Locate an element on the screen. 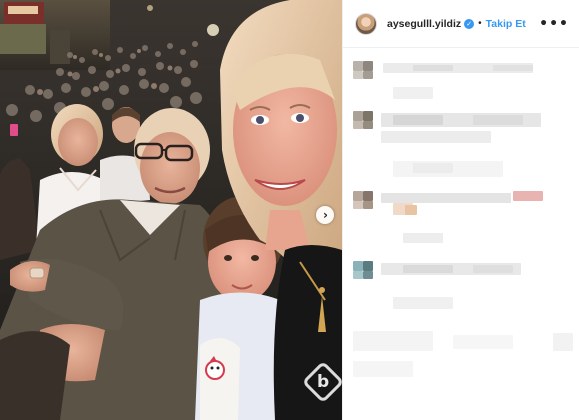 This screenshot has width=579, height=420. next-photo-button: › is located at coordinates (325, 215).